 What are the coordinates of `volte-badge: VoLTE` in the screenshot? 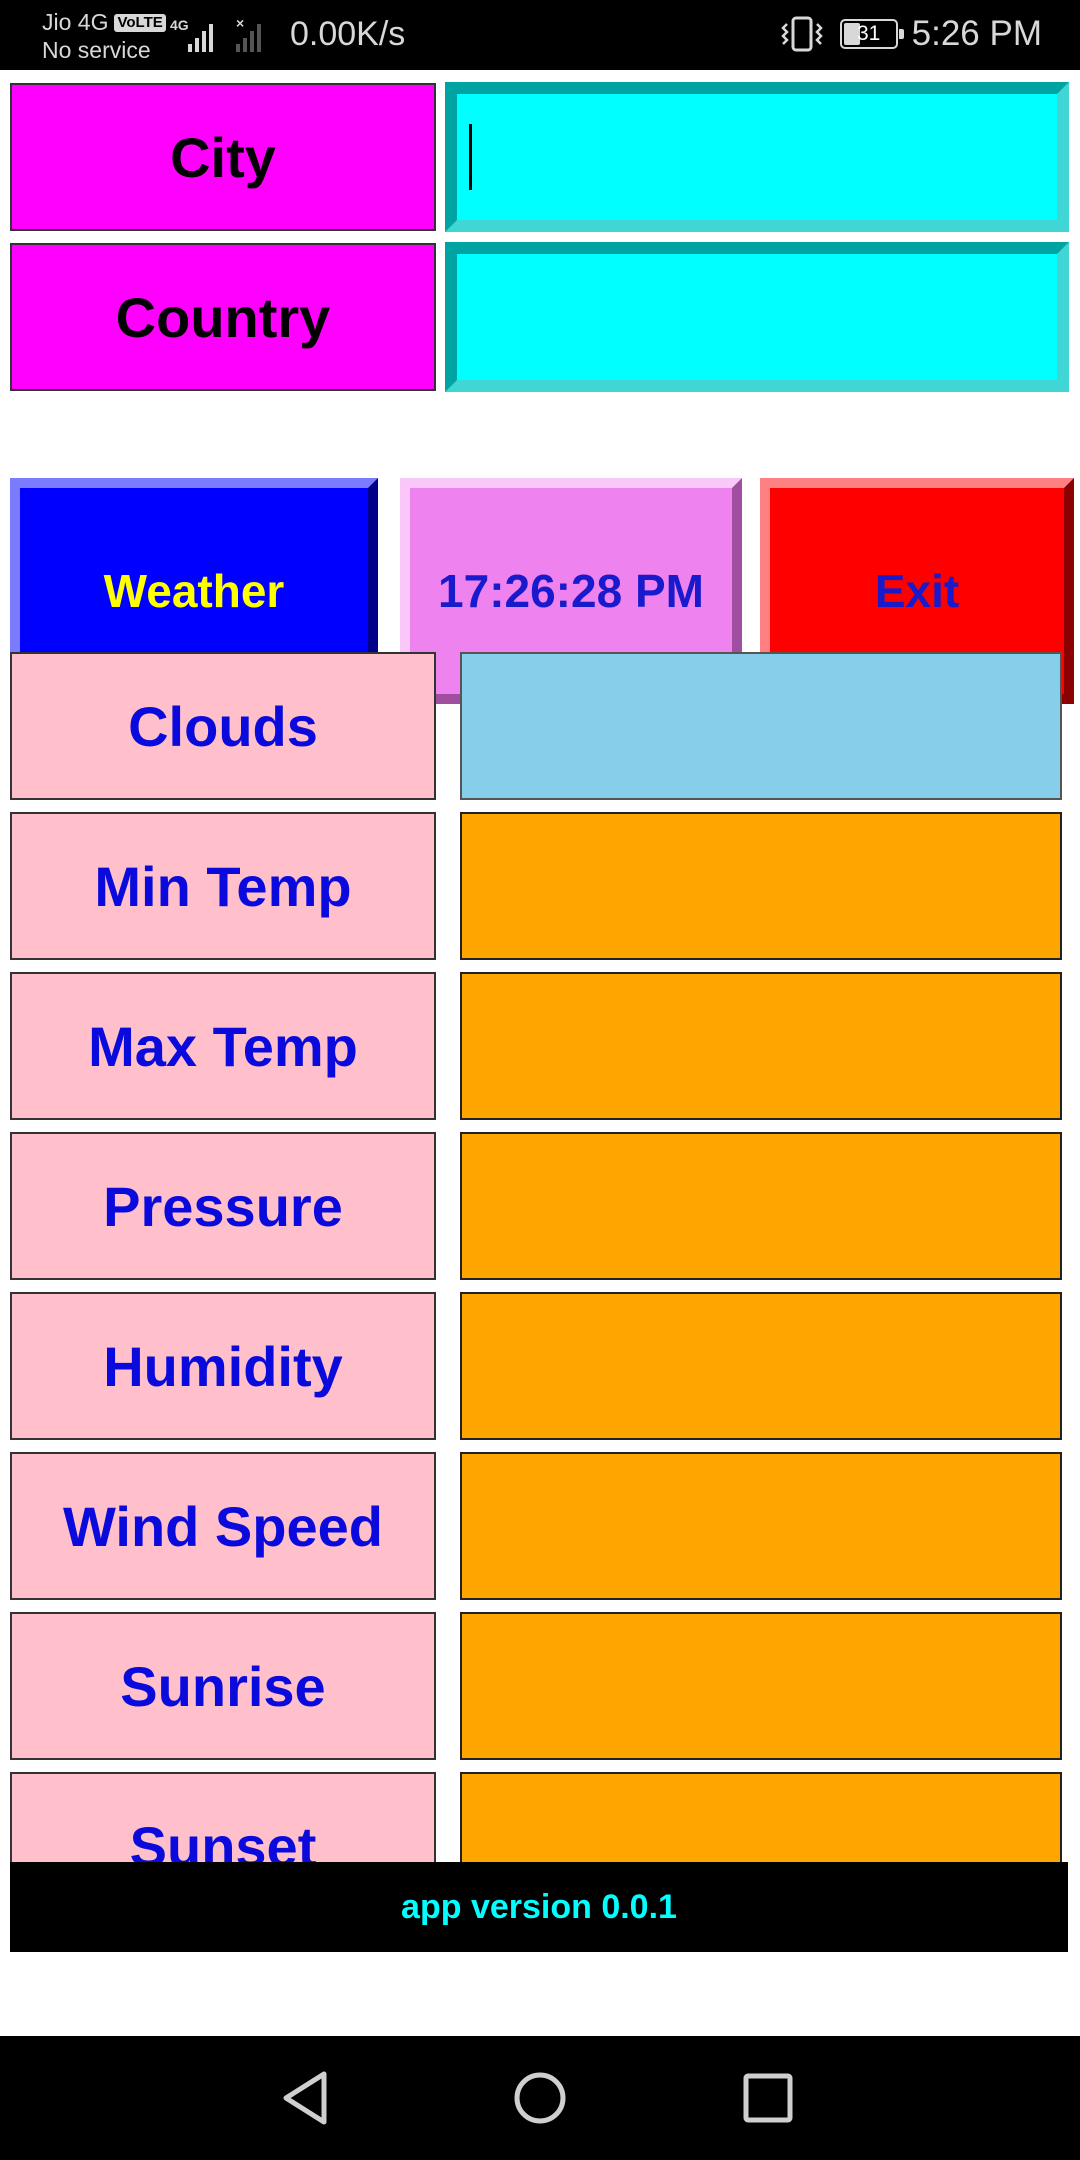 It's located at (140, 23).